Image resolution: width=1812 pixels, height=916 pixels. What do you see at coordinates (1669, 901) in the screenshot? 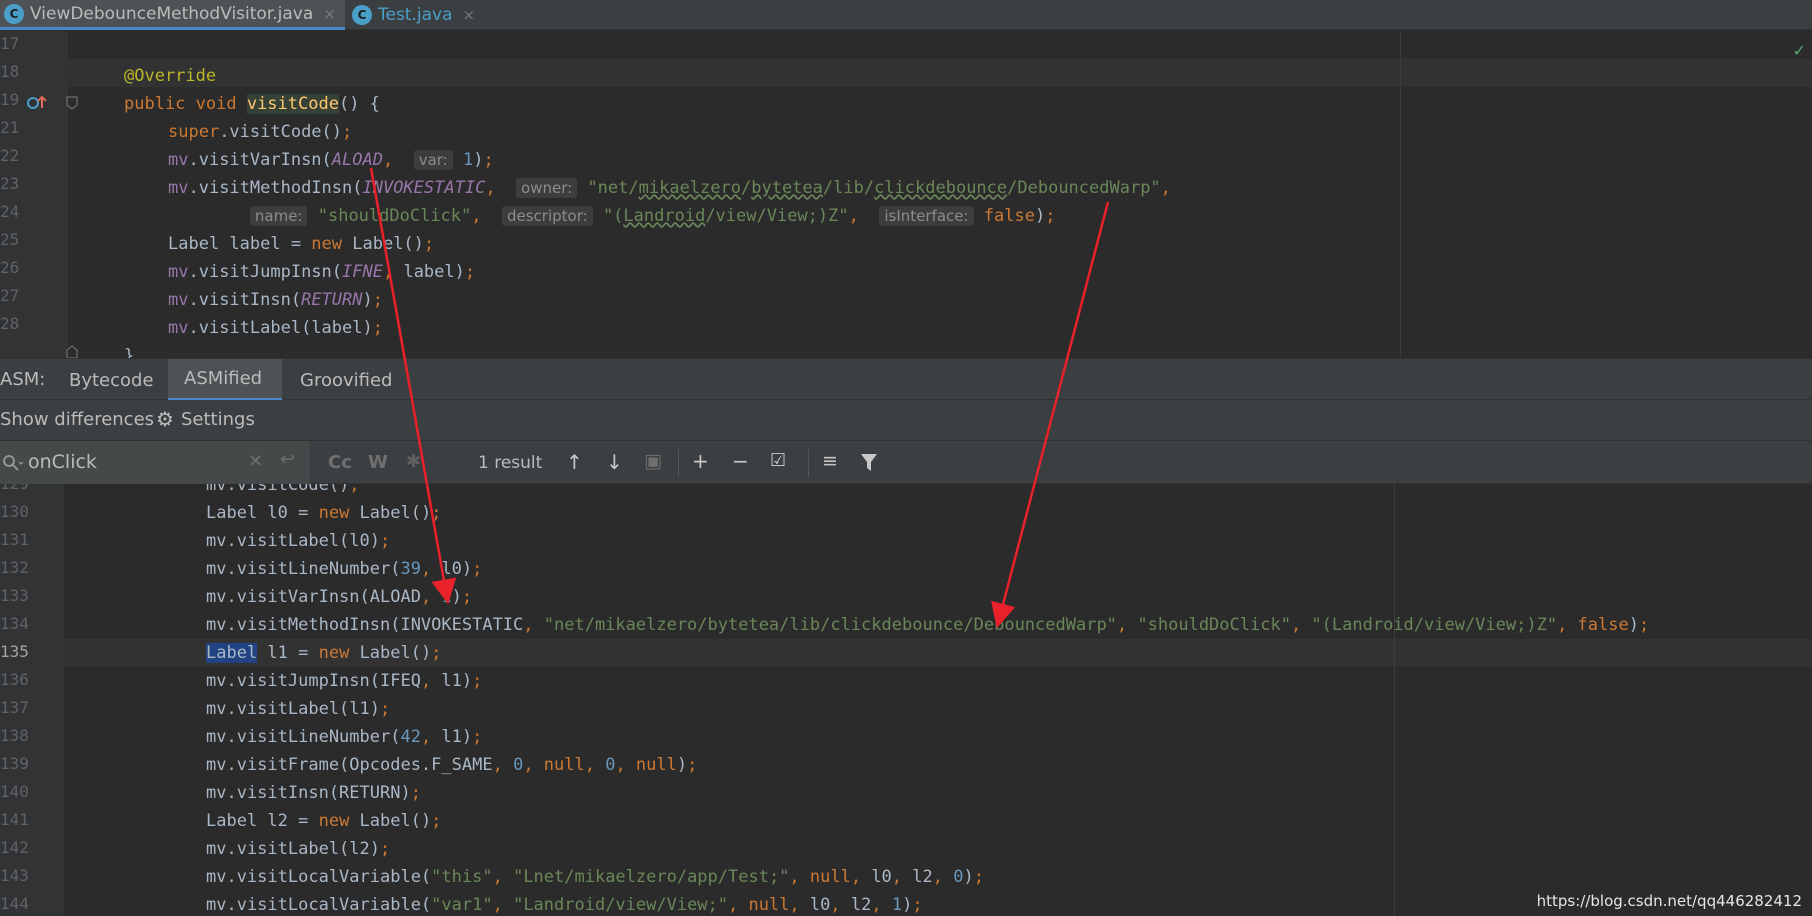
I see `watermark-url: https://blog.csdn.net/qq446282412` at bounding box center [1669, 901].